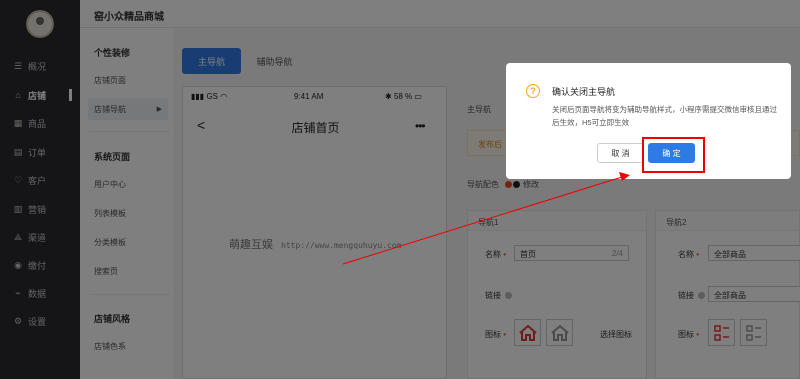  Describe the element at coordinates (486, 218) in the screenshot. I see `annotation-arrow` at that location.